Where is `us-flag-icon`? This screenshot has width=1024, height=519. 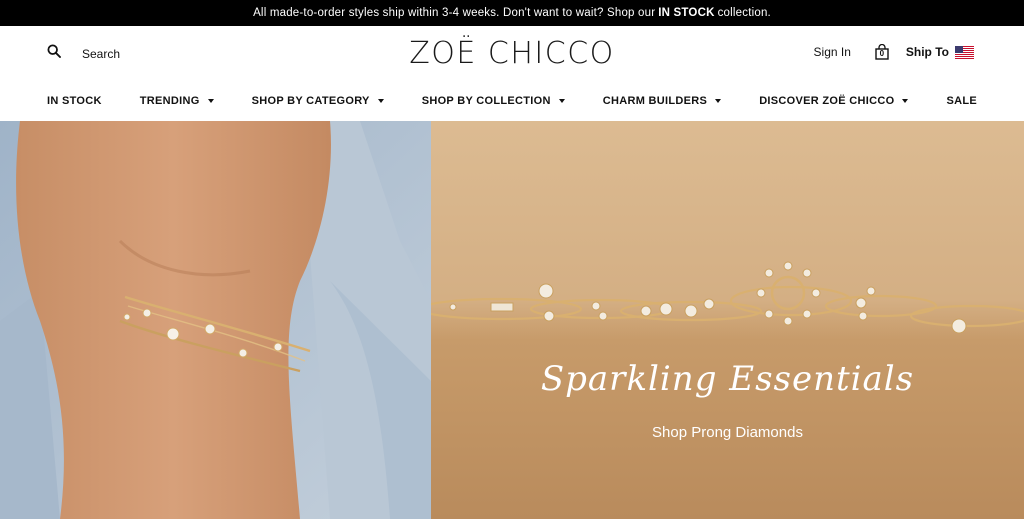
us-flag-icon is located at coordinates (964, 52).